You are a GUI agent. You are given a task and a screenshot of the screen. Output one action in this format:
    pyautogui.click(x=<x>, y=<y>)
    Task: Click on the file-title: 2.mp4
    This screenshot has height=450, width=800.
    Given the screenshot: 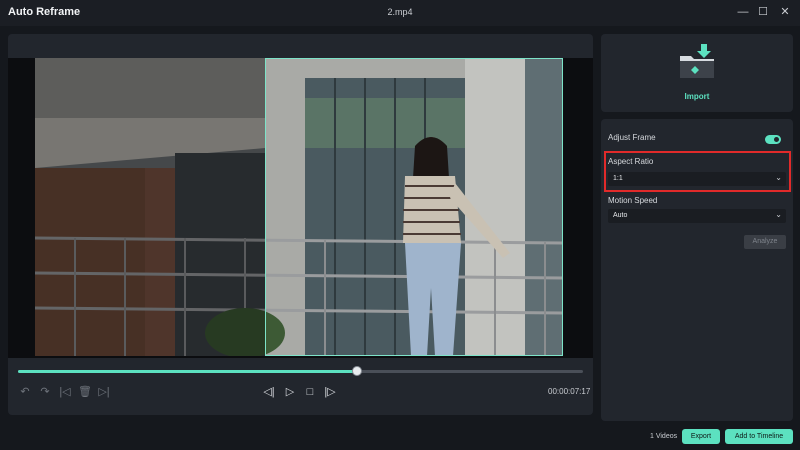 What is the action you would take?
    pyautogui.click(x=400, y=12)
    